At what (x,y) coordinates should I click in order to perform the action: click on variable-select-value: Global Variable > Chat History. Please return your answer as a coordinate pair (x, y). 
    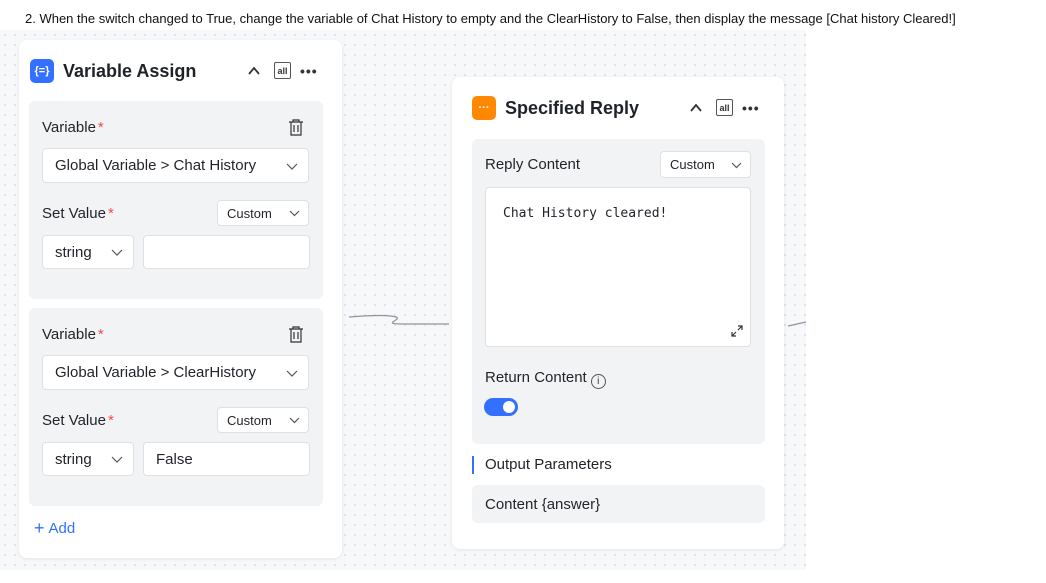
    Looking at the image, I should click on (156, 165).